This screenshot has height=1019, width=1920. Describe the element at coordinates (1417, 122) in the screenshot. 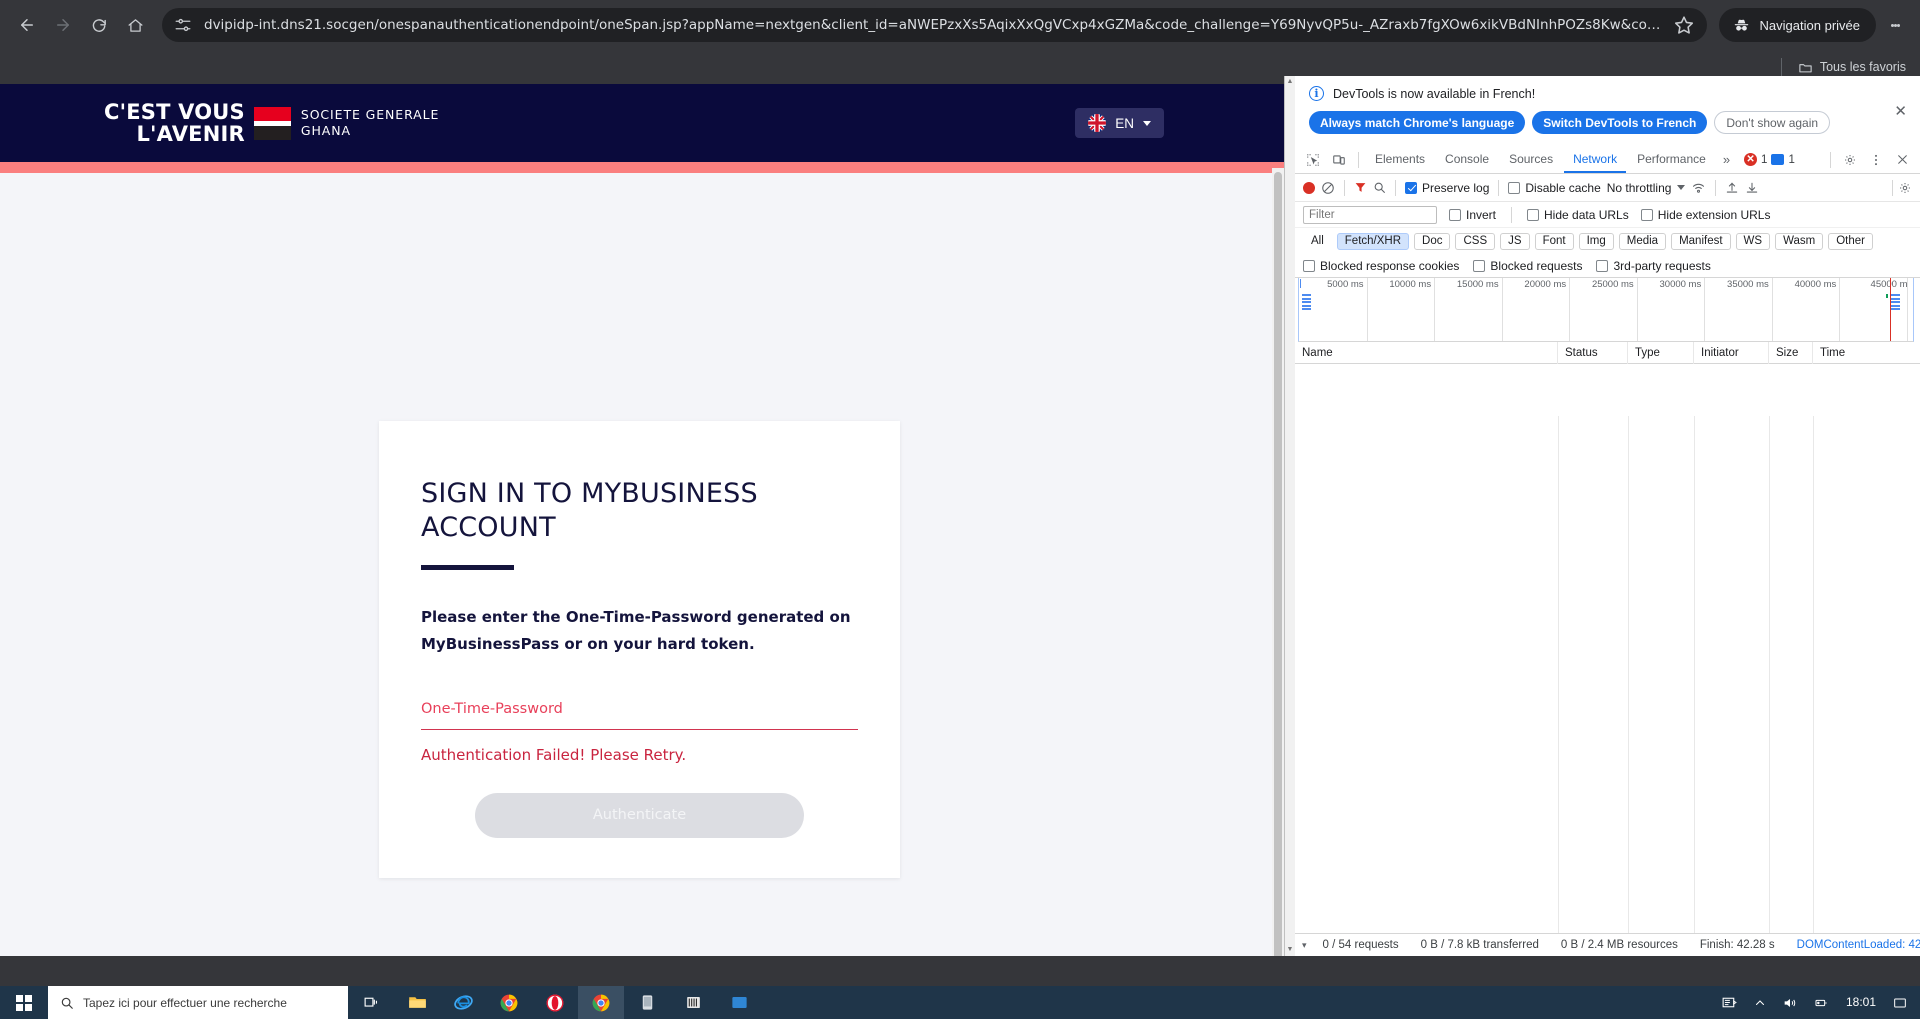

I see `always-match-language-button: Always match Chrome's language` at that location.